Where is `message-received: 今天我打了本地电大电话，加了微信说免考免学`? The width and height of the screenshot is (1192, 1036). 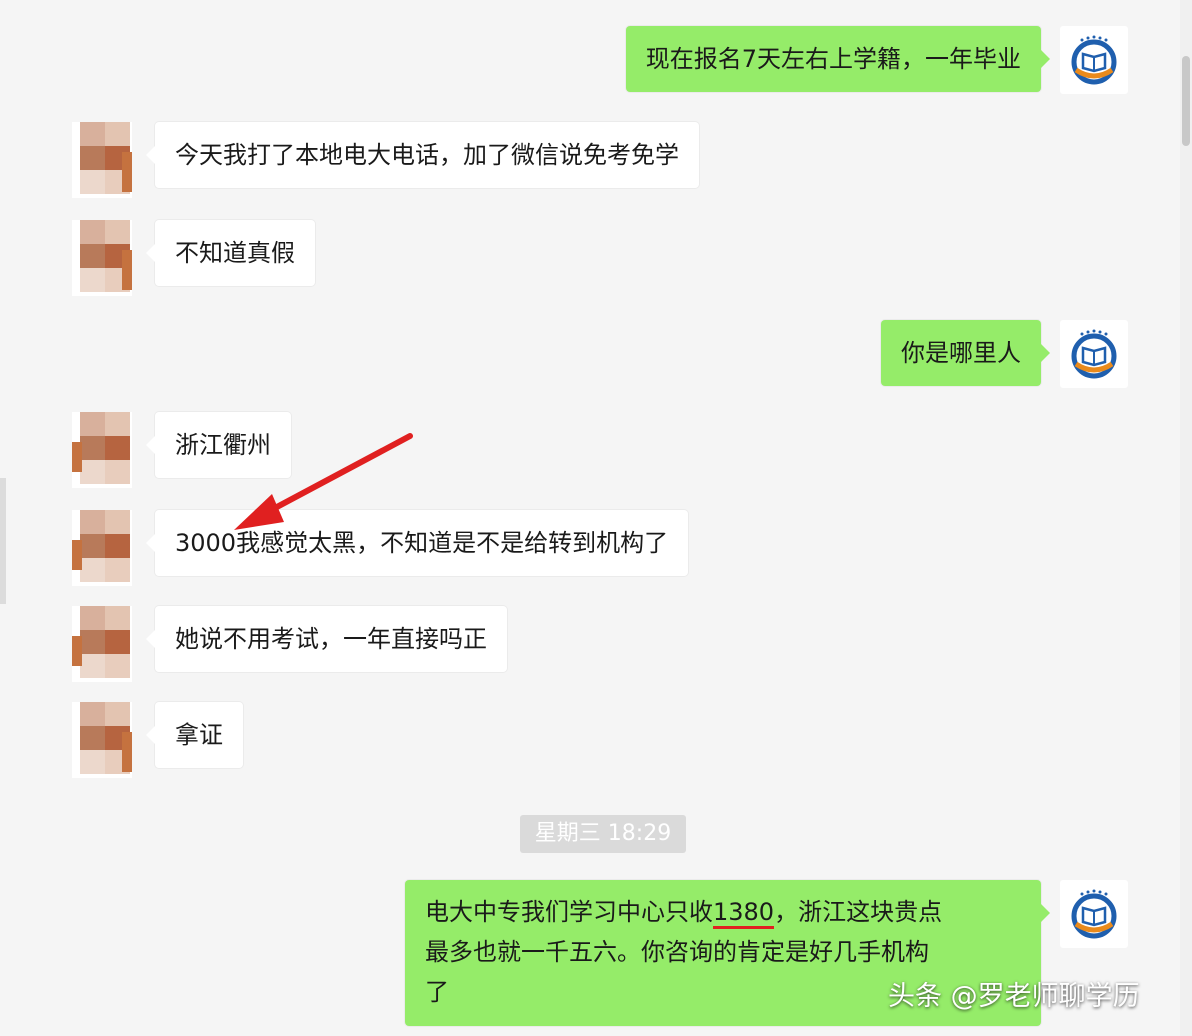 message-received: 今天我打了本地电大电话，加了微信说免考免学 is located at coordinates (385, 160).